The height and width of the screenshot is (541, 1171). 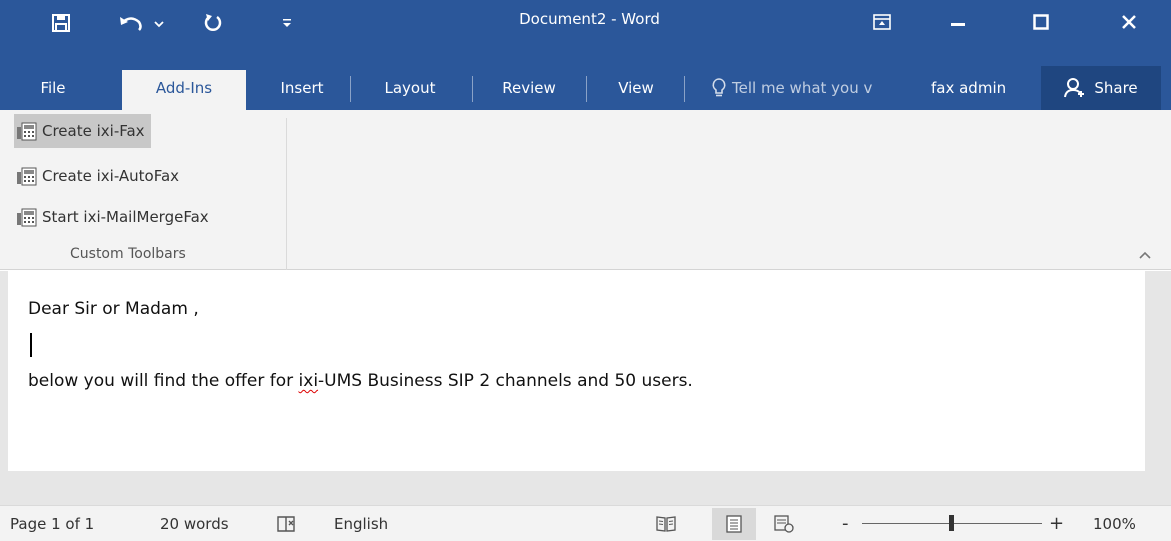 I want to click on group-label-custom-toolbars: Custom Toolbars, so click(x=128, y=254).